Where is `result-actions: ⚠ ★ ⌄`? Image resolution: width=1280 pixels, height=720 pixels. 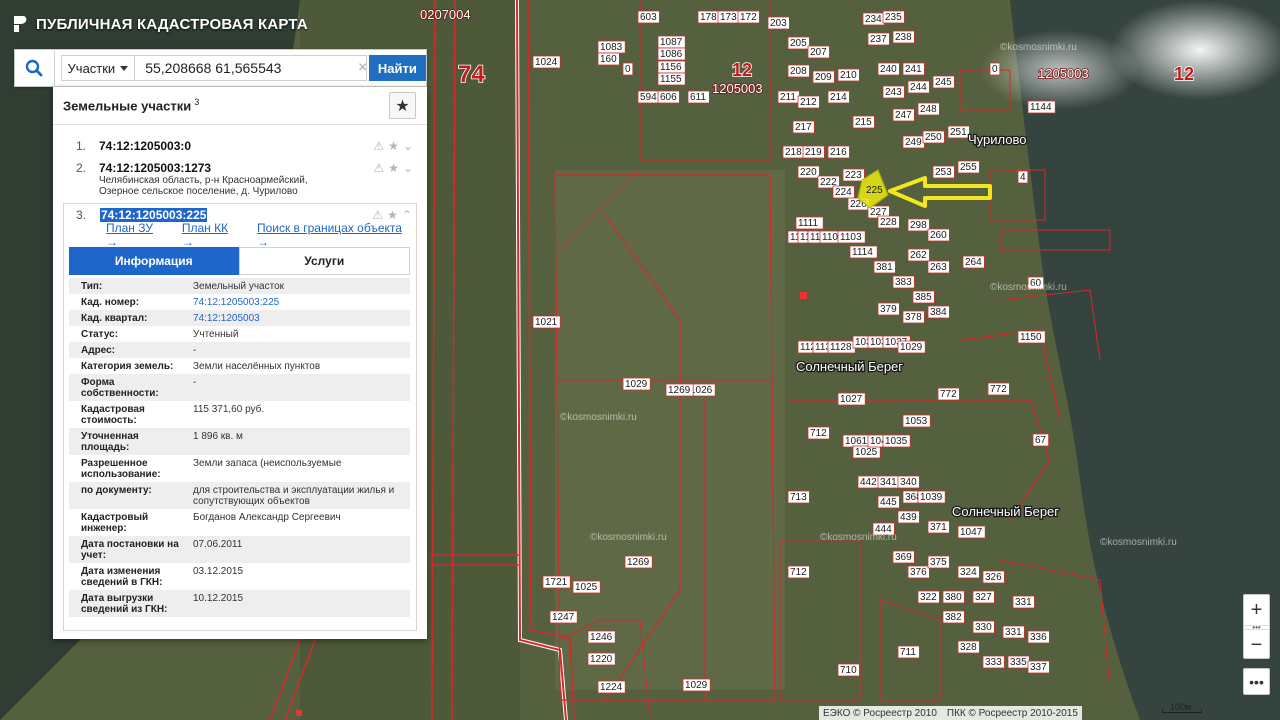
result-actions: ⚠ ★ ⌄ is located at coordinates (393, 146).